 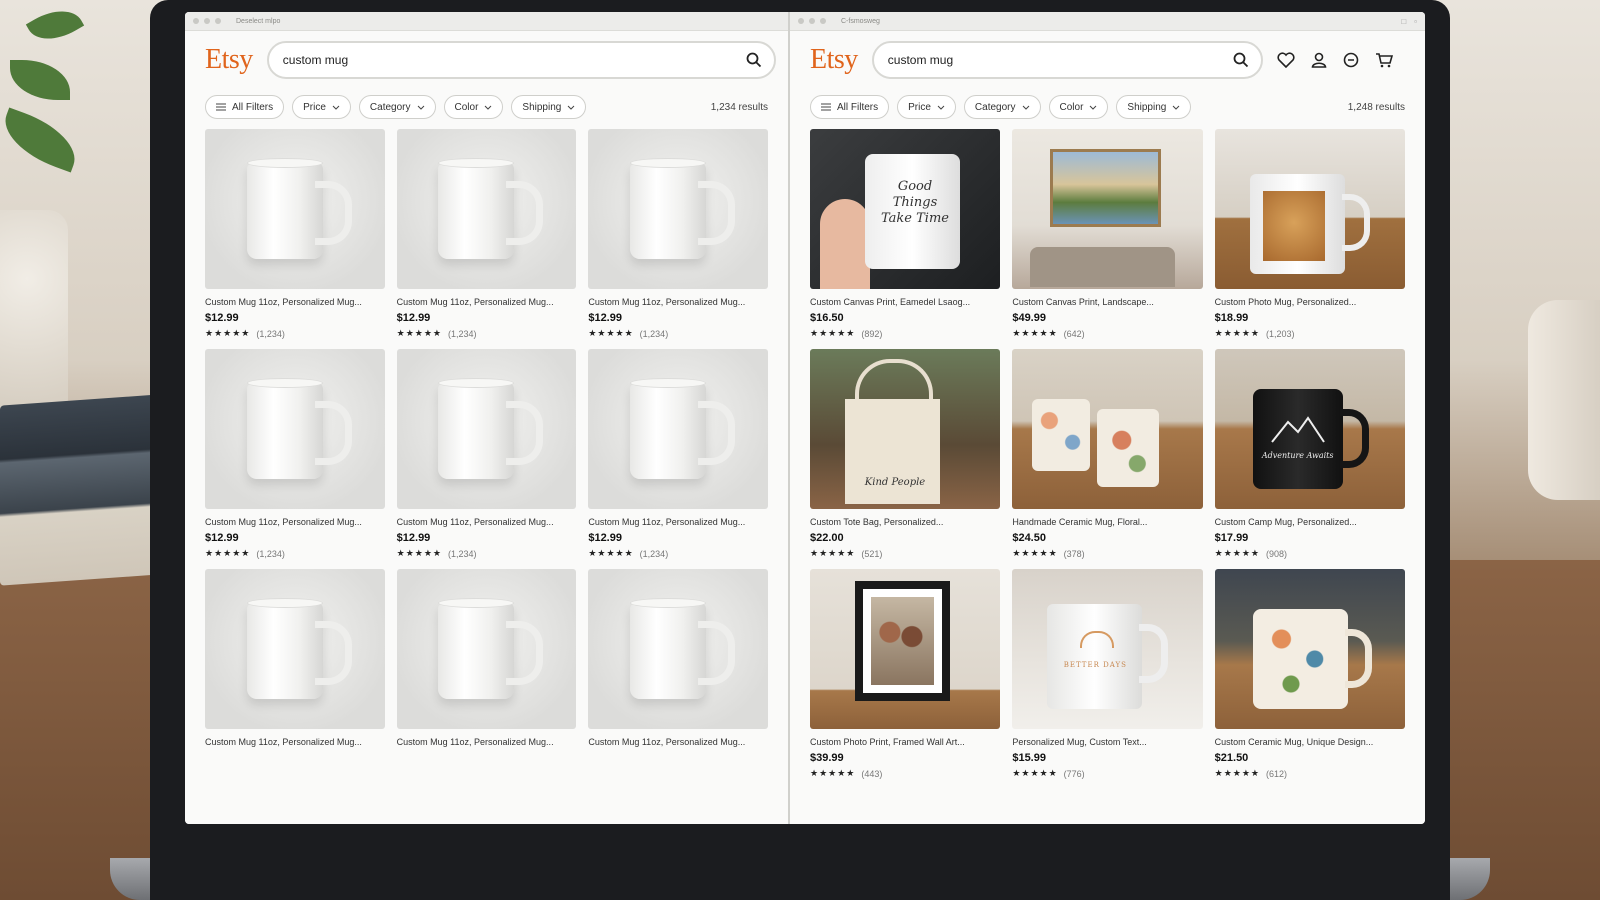 I want to click on message-icon, so click(x=1351, y=60).